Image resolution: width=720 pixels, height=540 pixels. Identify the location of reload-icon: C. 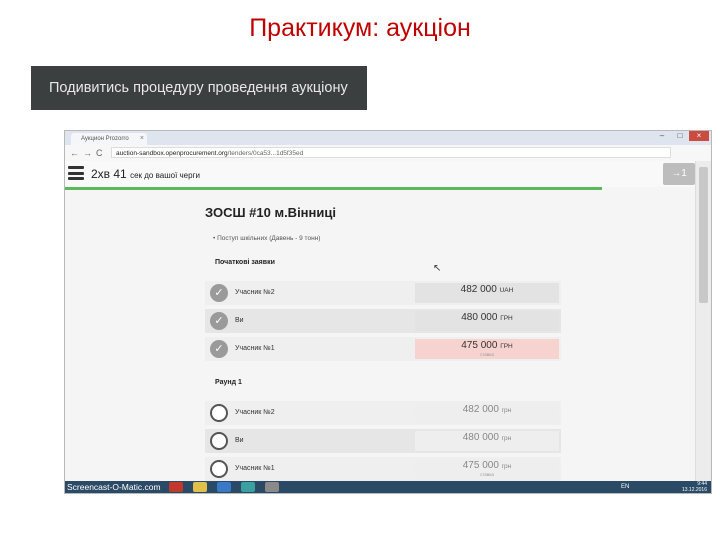
(99, 153).